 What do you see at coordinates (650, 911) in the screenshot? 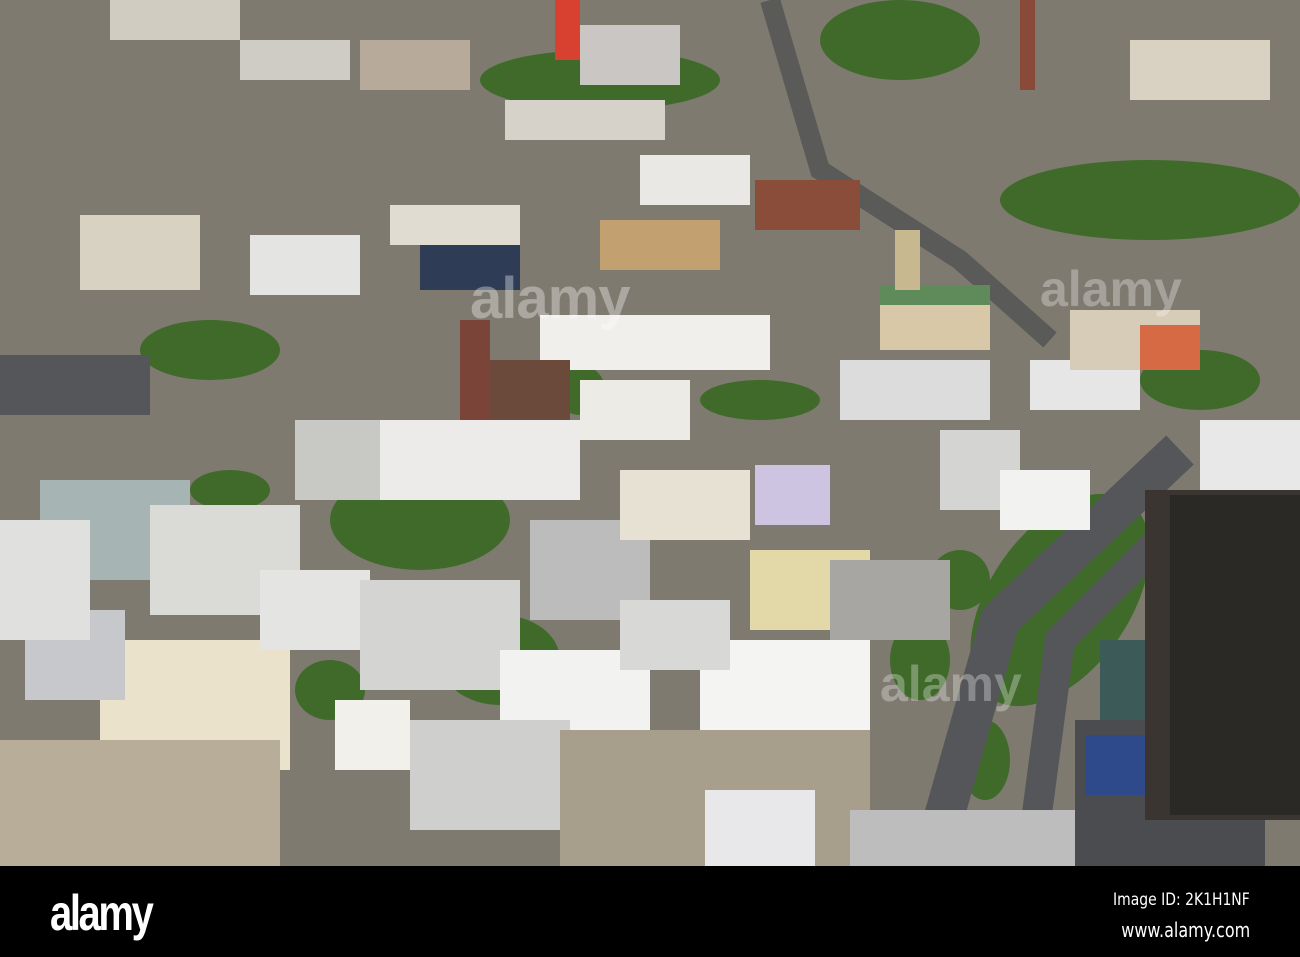
I see `footer-bar: alamy Image ID: 2K1H1NF www.alamy.com` at bounding box center [650, 911].